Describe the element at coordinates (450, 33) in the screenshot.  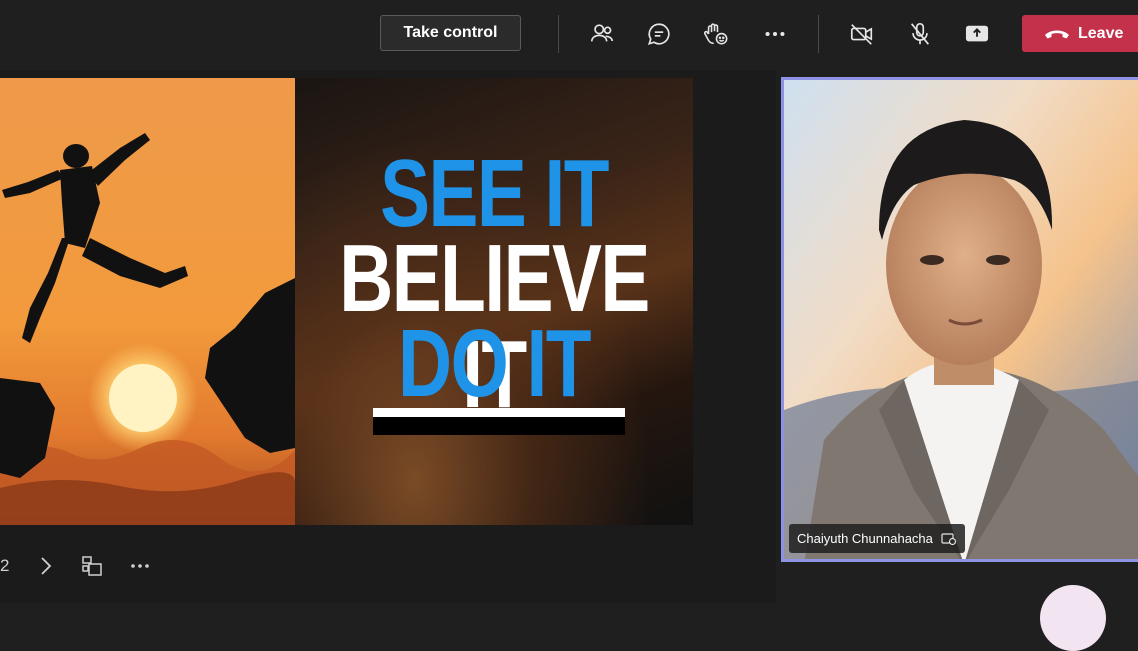
I see `take-control-button: Take control` at that location.